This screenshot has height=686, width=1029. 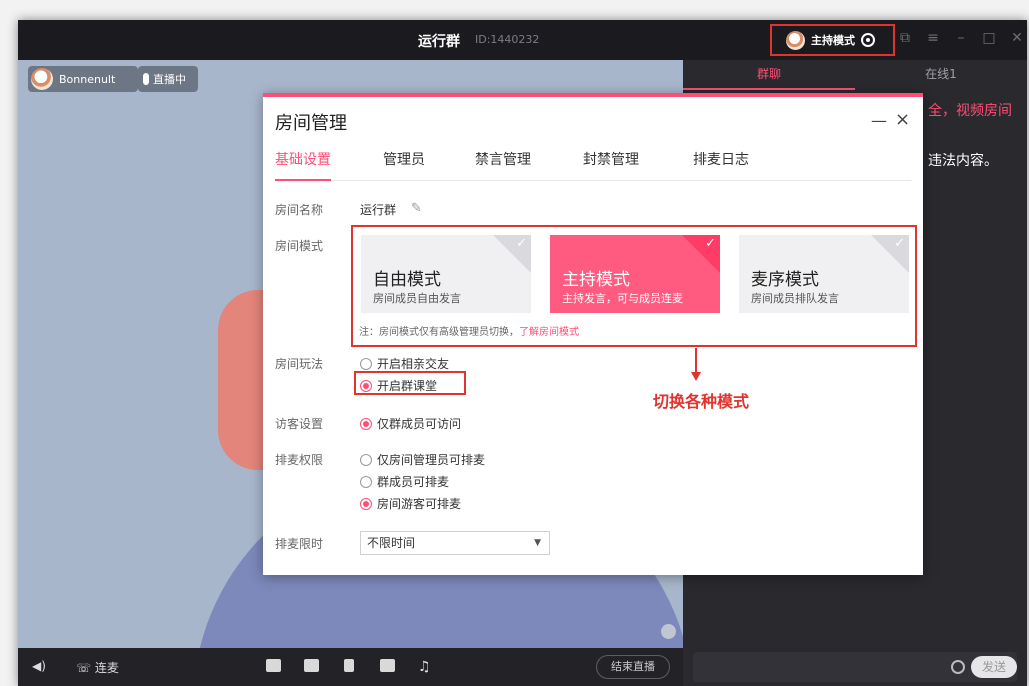 What do you see at coordinates (963, 161) in the screenshot?
I see `chat-notice-2: 违法内容。` at bounding box center [963, 161].